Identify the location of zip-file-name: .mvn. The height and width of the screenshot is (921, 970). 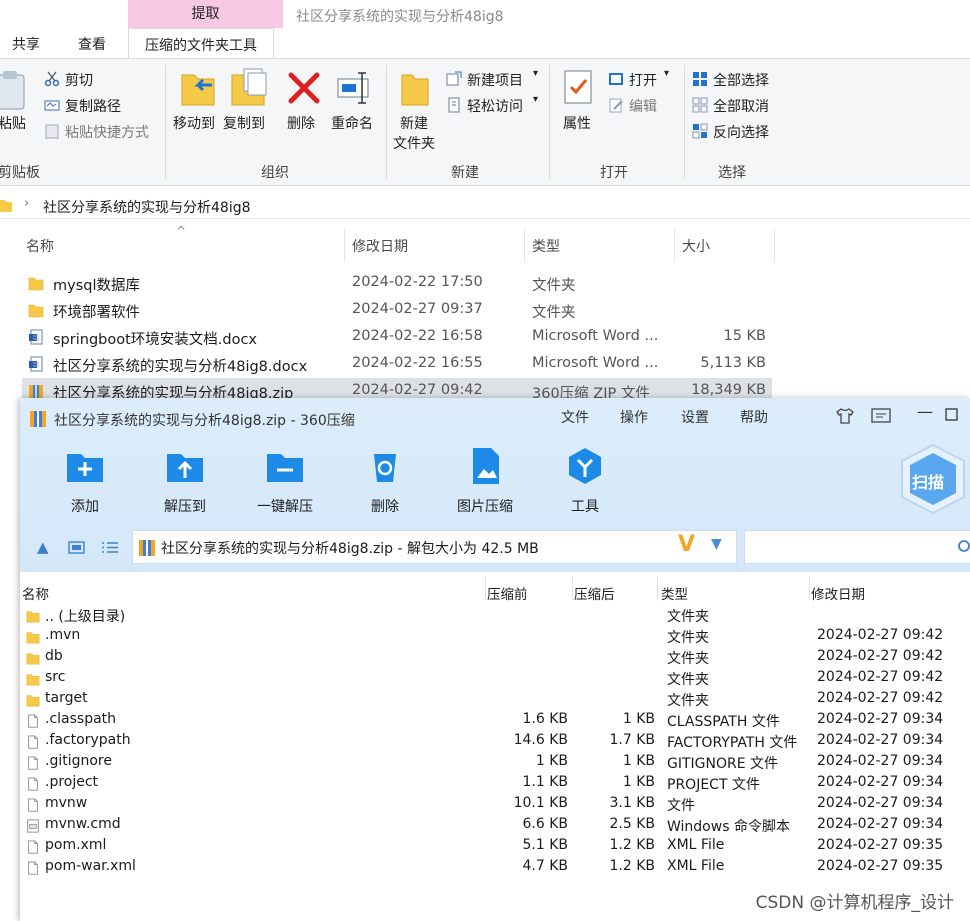
(63, 635).